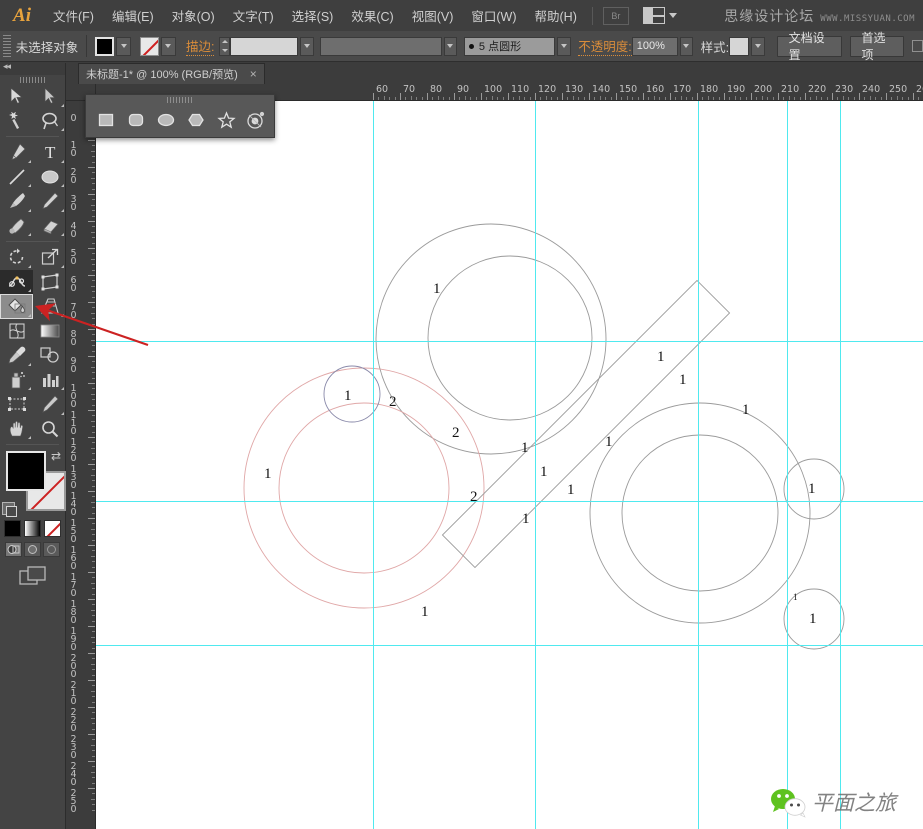 The height and width of the screenshot is (829, 923). What do you see at coordinates (149, 46) in the screenshot?
I see `stroke-color-swatch` at bounding box center [149, 46].